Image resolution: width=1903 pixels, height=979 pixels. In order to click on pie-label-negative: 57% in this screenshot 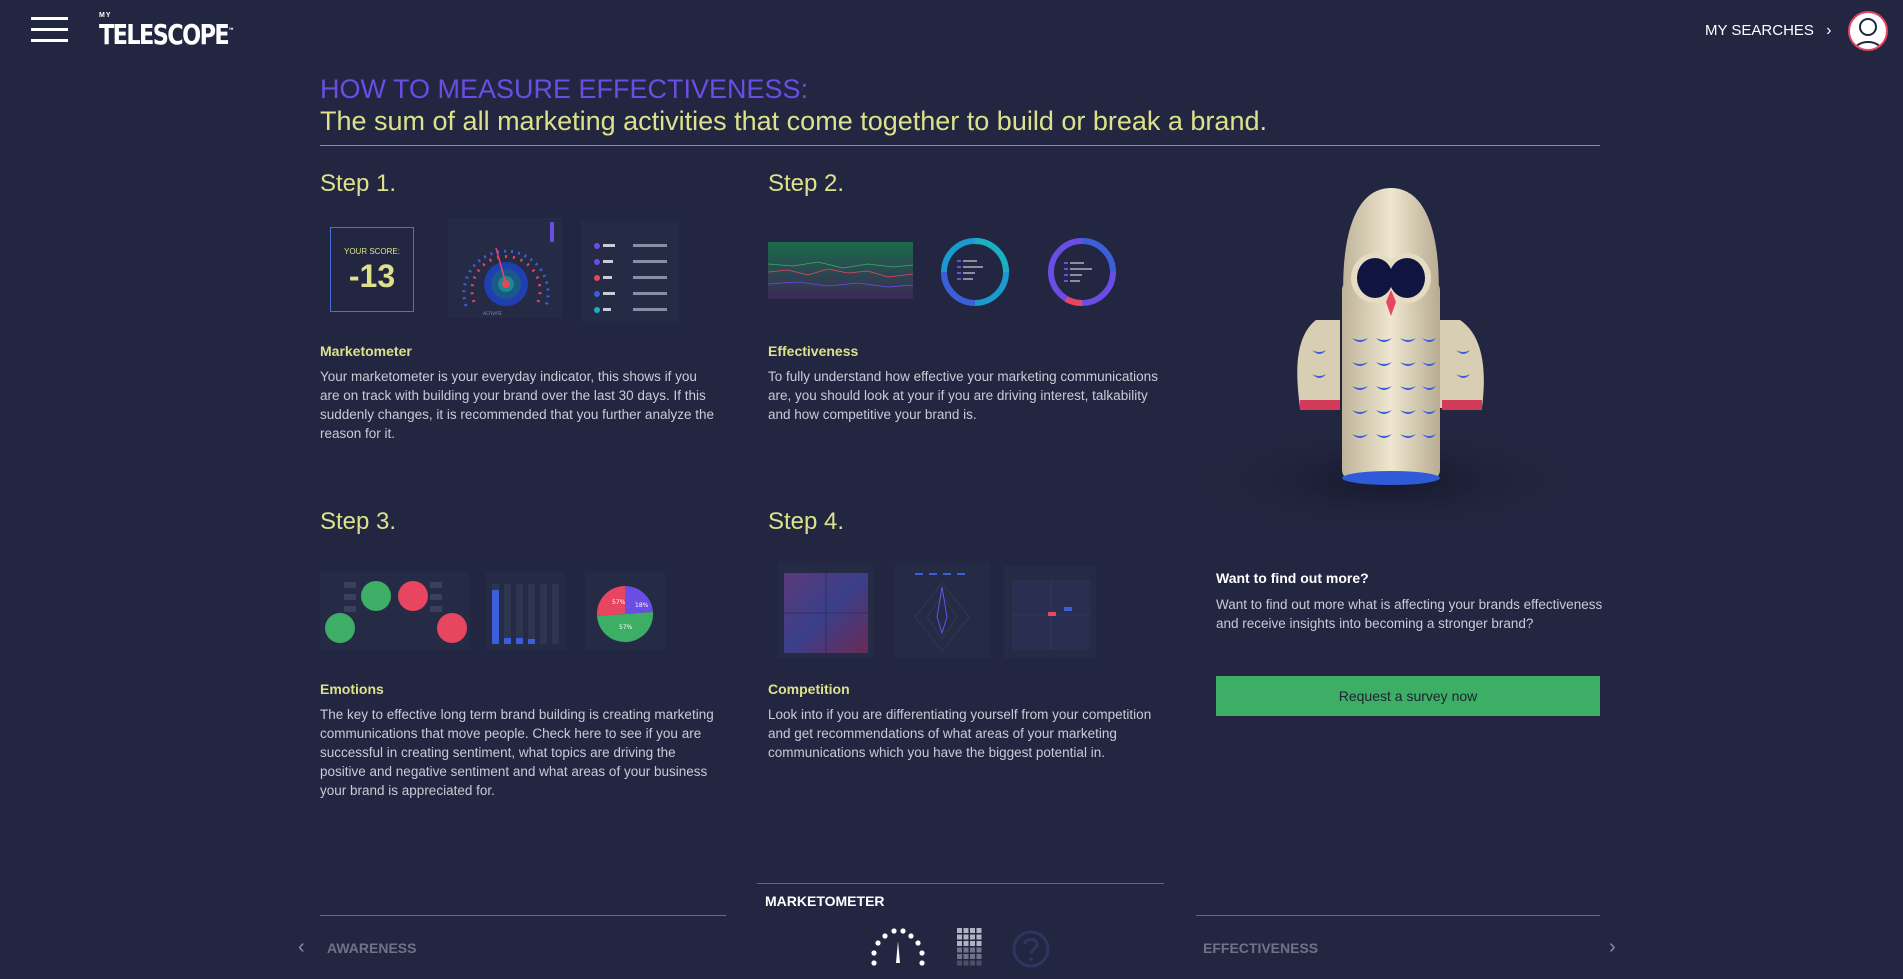, I will do `click(619, 602)`.